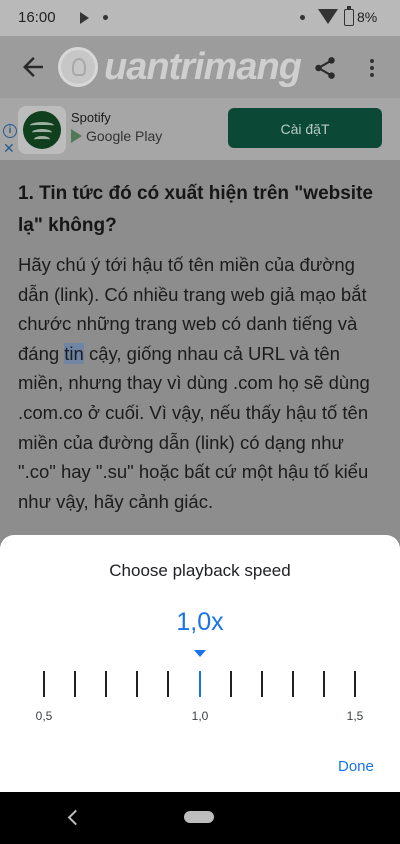  I want to click on speed-pointer-icon, so click(200, 653).